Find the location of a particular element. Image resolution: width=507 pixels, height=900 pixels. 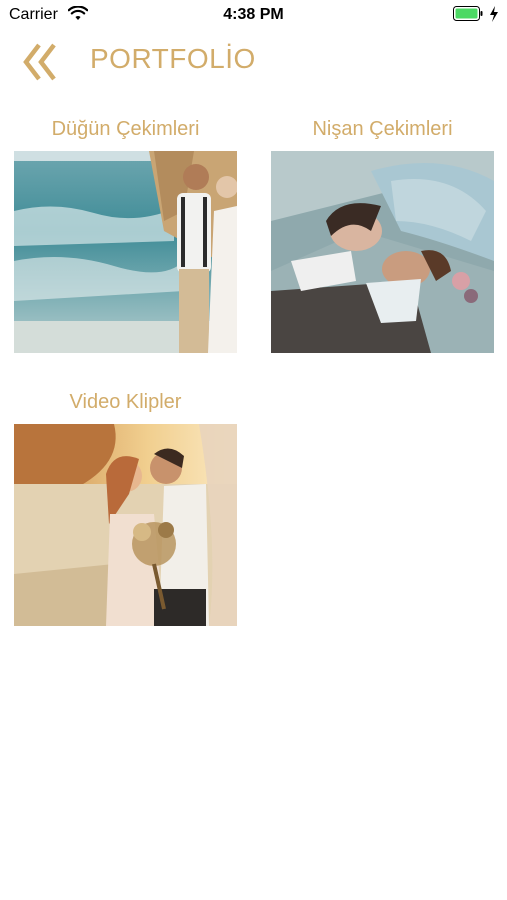

video-clips-photo-image is located at coordinates (125, 525).